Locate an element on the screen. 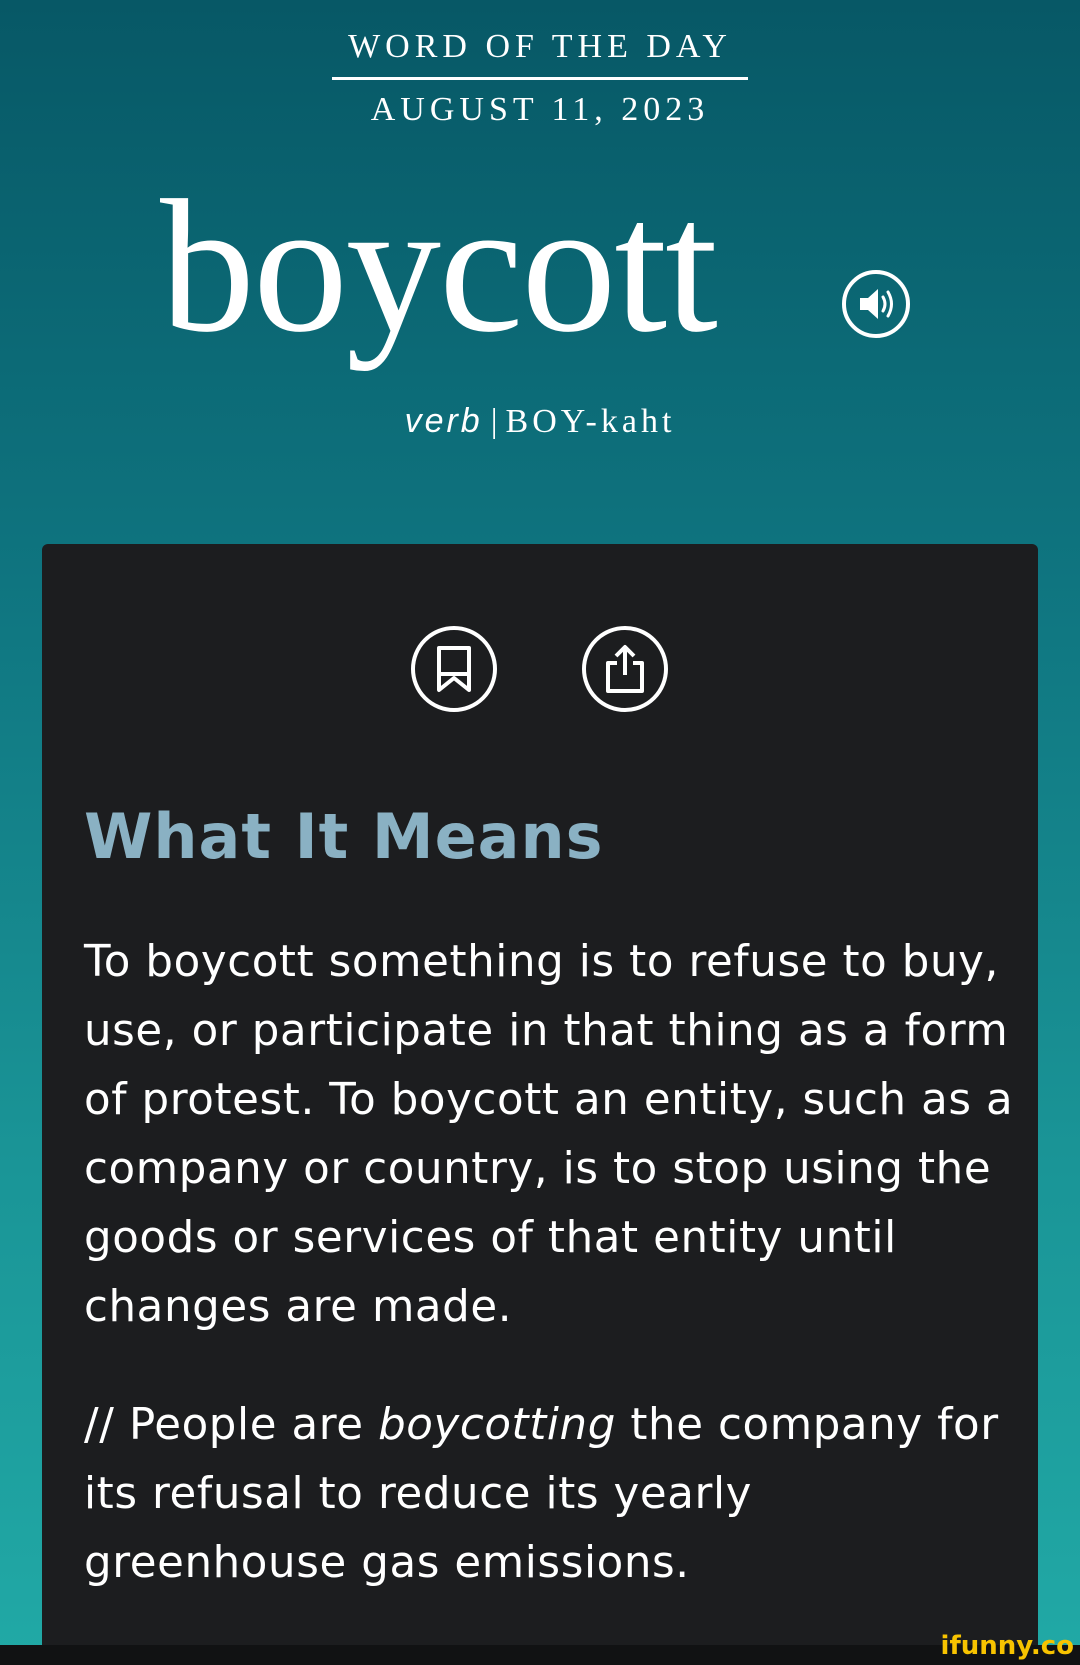 The height and width of the screenshot is (1665, 1080). speaker-icon is located at coordinates (876, 304).